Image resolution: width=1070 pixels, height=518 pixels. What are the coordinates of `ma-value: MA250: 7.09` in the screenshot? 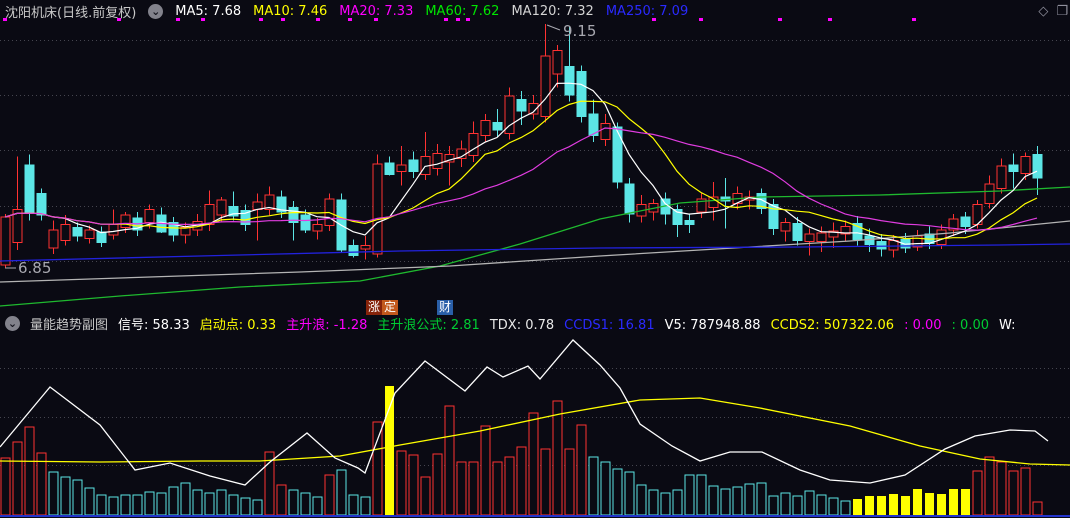 It's located at (647, 11).